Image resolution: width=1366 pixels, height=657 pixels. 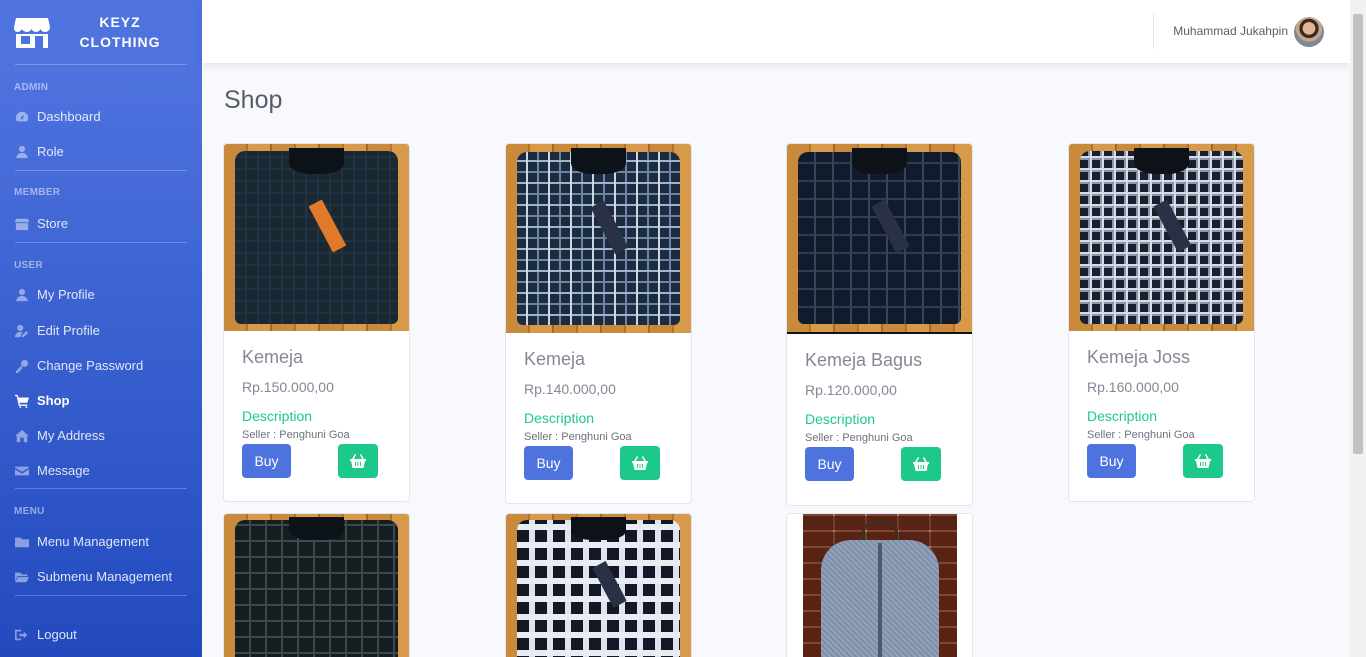 I want to click on sidebar-item-dashboard: Dashboard, so click(x=101, y=116).